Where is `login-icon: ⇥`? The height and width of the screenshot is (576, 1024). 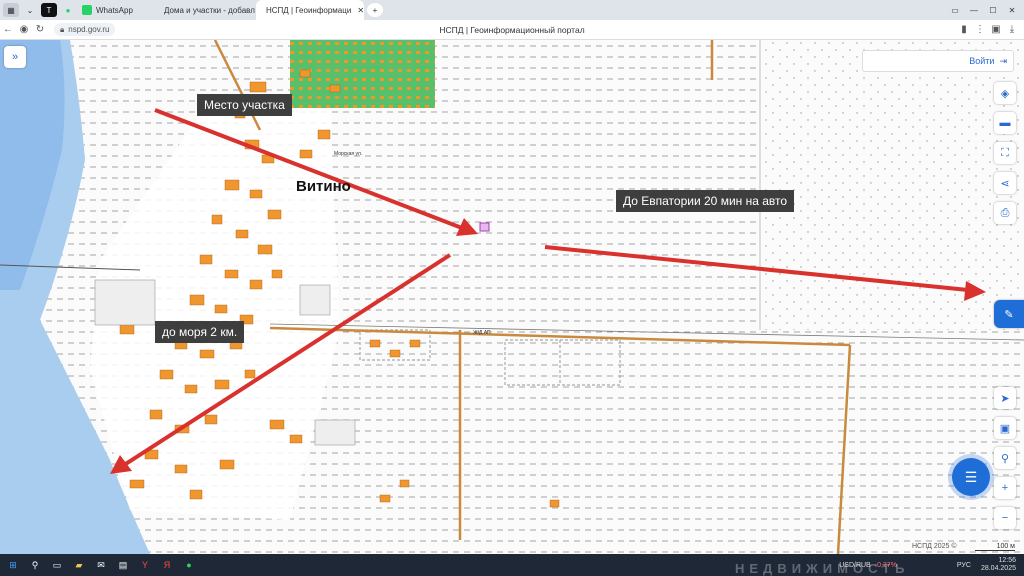 login-icon: ⇥ is located at coordinates (1003, 60).